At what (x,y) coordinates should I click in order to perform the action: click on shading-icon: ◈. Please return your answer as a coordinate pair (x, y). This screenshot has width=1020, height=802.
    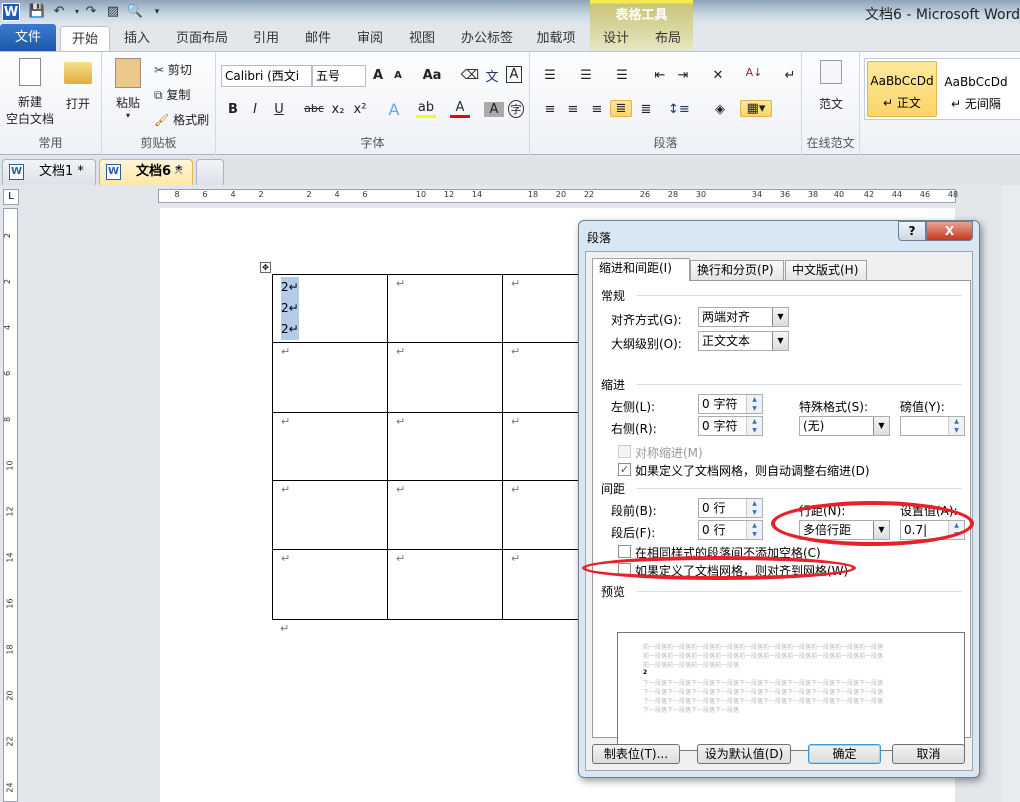
    Looking at the image, I should click on (720, 109).